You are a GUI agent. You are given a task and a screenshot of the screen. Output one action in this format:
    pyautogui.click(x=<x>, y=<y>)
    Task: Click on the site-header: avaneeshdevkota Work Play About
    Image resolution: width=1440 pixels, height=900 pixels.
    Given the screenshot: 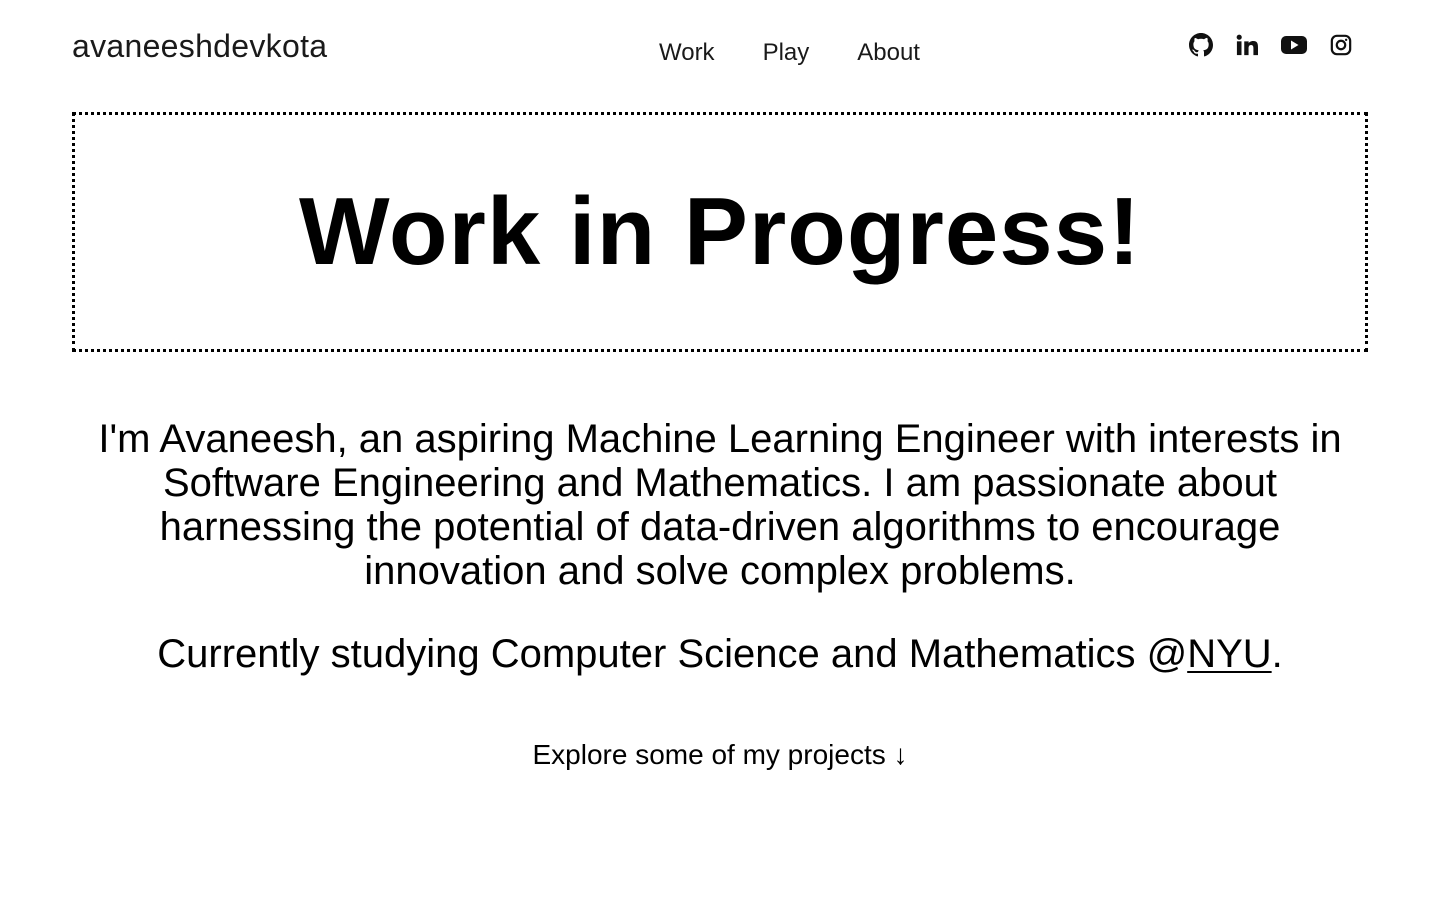 What is the action you would take?
    pyautogui.click(x=720, y=50)
    